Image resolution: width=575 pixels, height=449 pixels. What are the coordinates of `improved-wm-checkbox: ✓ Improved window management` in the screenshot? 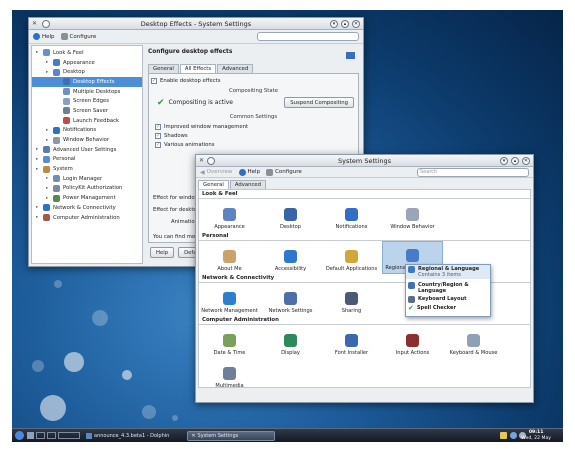 It's located at (255, 126).